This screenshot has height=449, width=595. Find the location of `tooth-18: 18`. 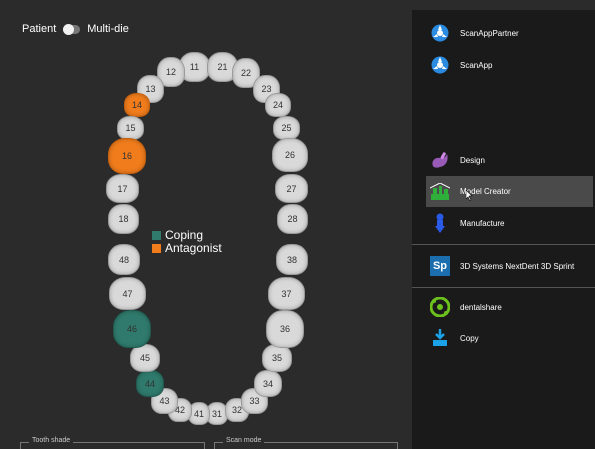

tooth-18: 18 is located at coordinates (123, 219).